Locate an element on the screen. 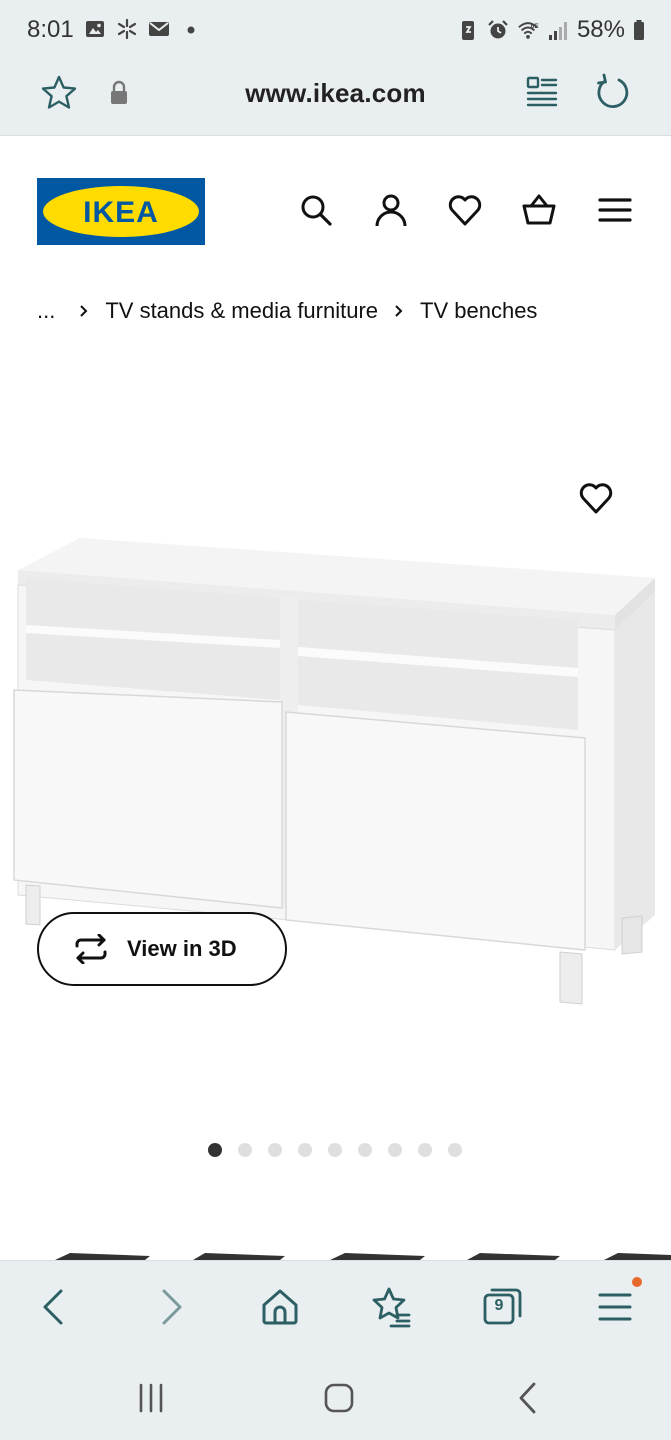 This screenshot has width=671, height=1440. reload-icon is located at coordinates (612, 92).